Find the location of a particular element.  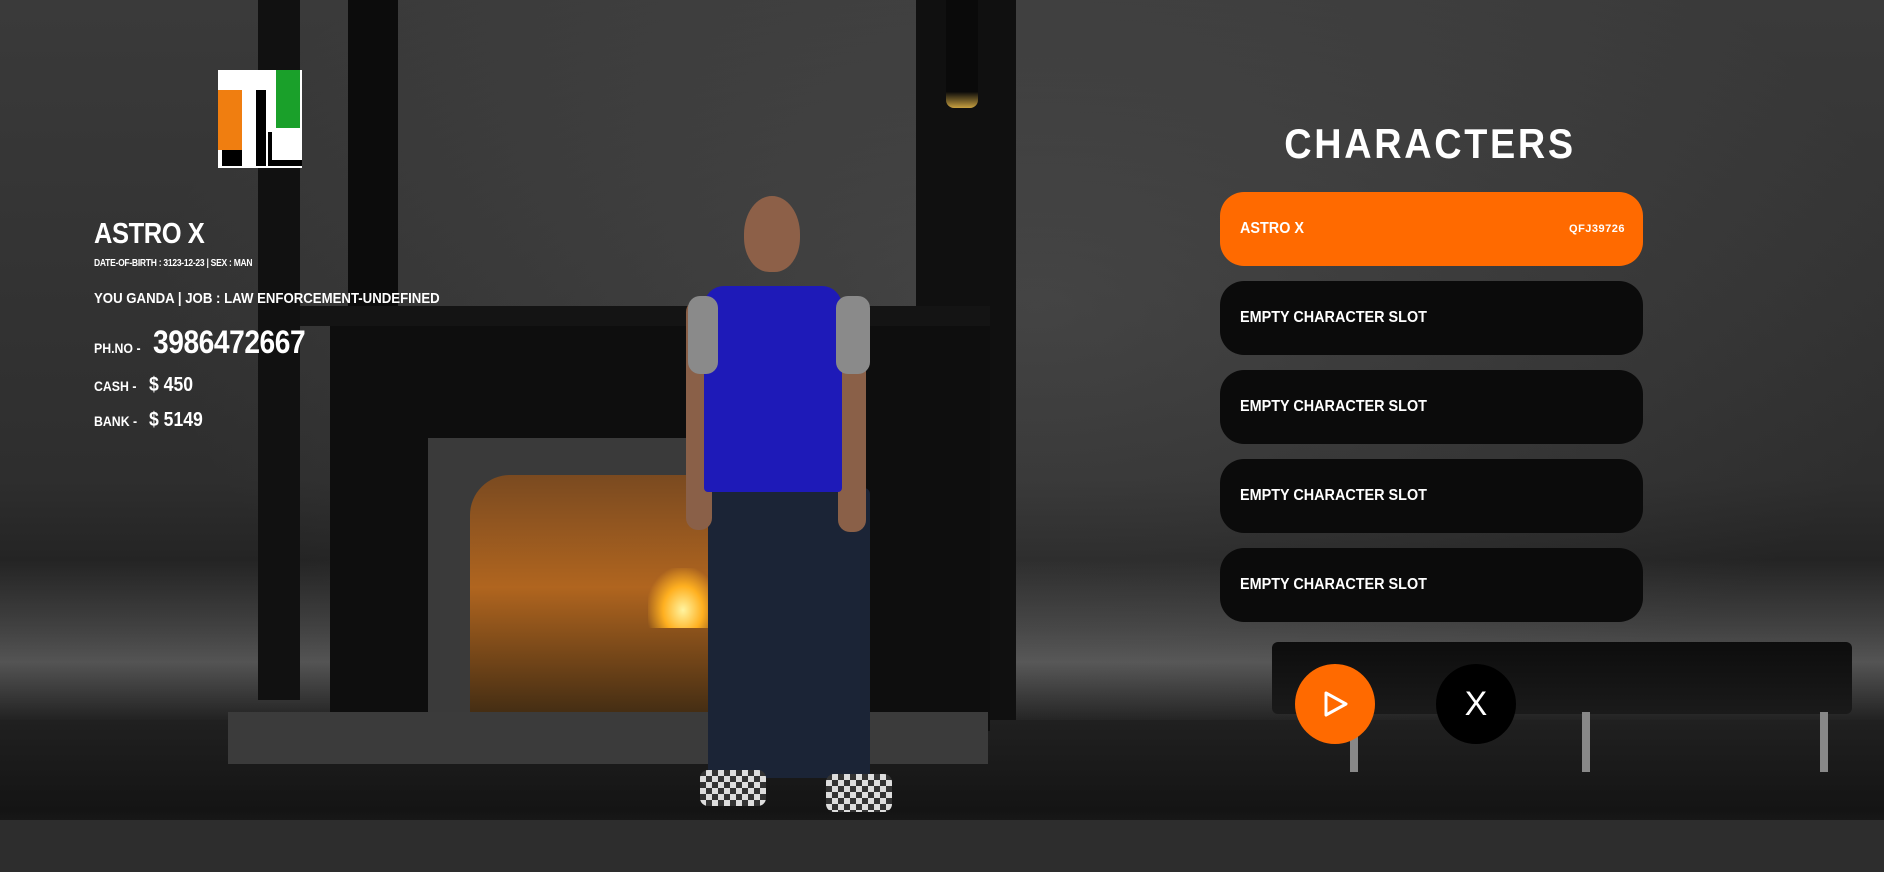

close-icon: X is located at coordinates (1476, 703).